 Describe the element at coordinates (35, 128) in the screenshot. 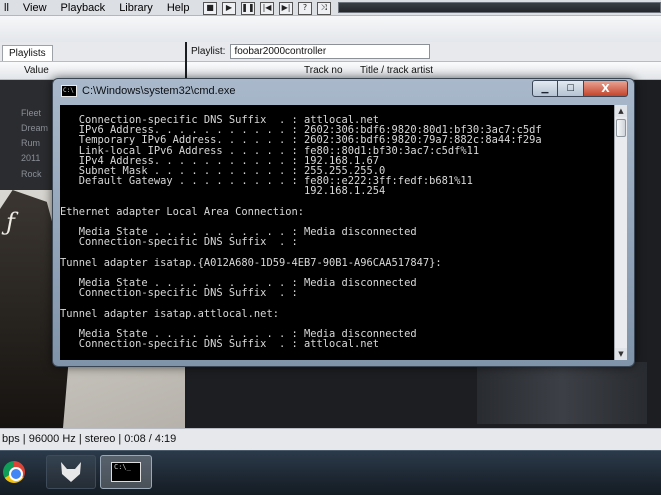

I see `list-item: Dream` at that location.